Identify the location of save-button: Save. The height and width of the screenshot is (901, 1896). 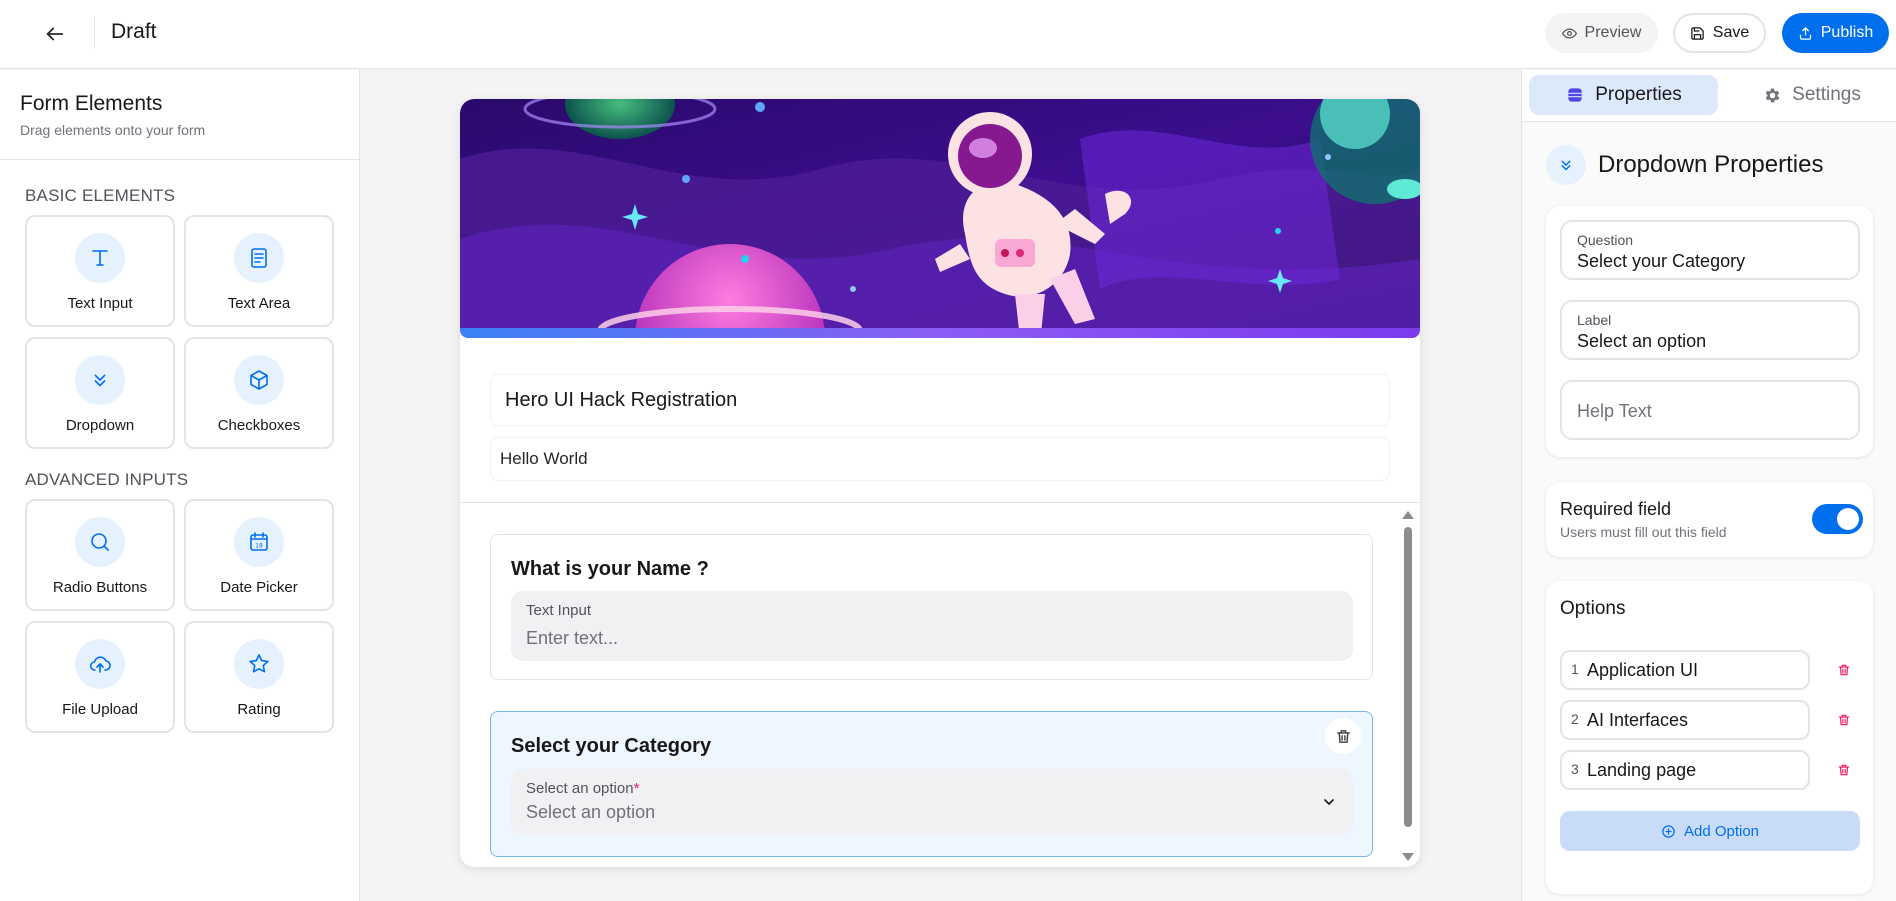
(1719, 33).